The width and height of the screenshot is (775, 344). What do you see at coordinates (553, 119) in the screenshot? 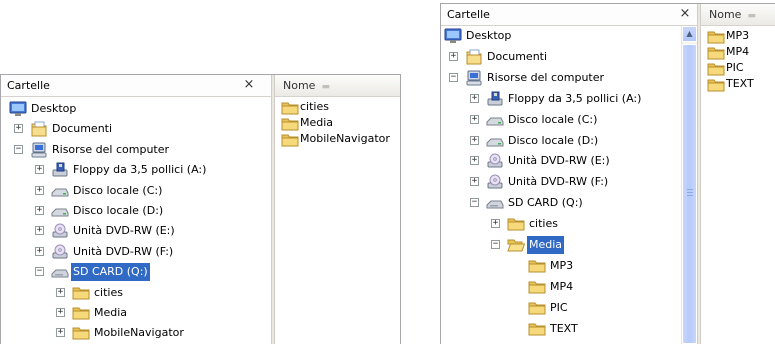
I see `tree-item-label: Disco locale (C:)` at bounding box center [553, 119].